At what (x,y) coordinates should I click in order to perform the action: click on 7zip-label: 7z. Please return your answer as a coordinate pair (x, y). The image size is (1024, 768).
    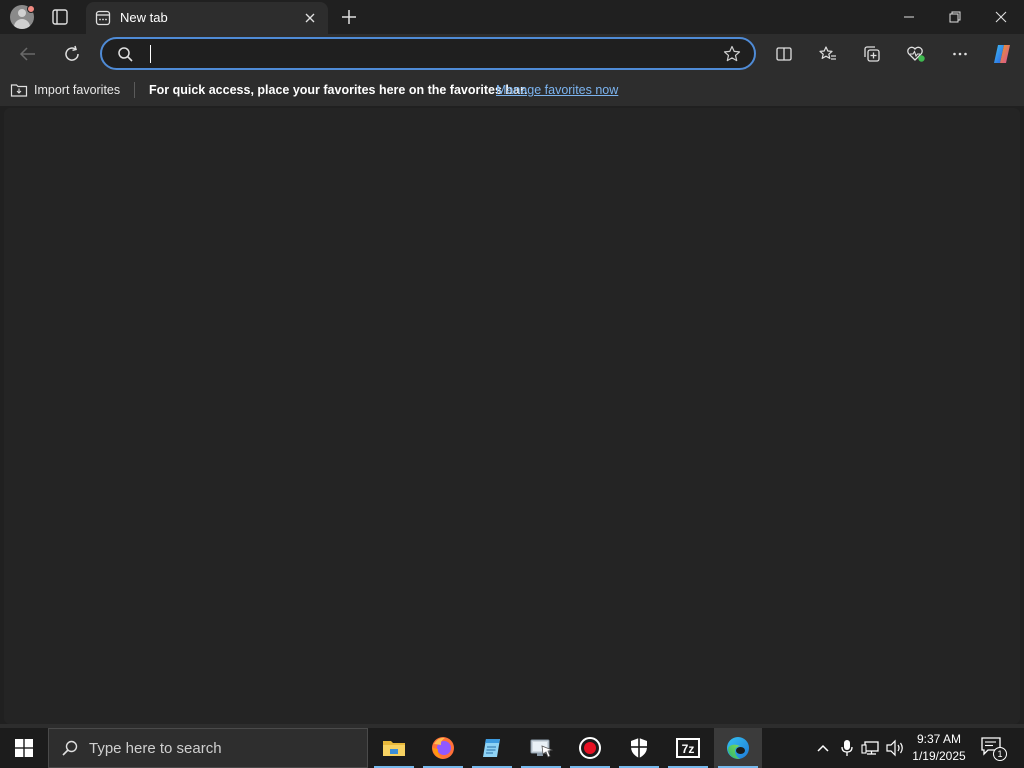
    Looking at the image, I should click on (688, 749).